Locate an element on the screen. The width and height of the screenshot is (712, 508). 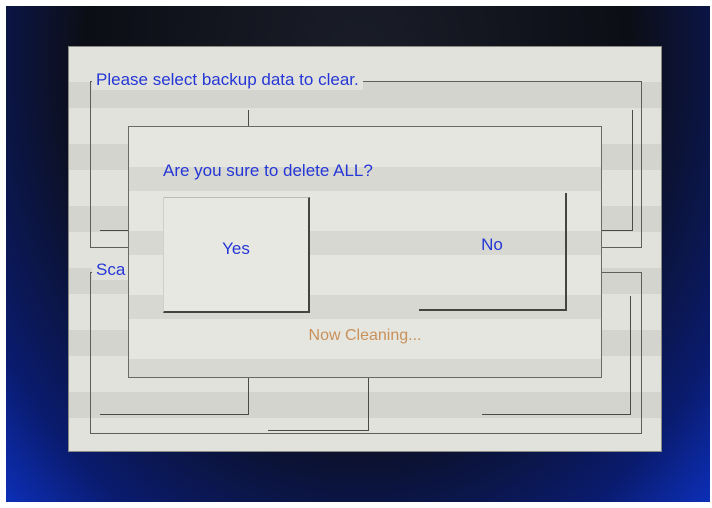
backup-group-title: Please select backup data to clear. is located at coordinates (227, 80).